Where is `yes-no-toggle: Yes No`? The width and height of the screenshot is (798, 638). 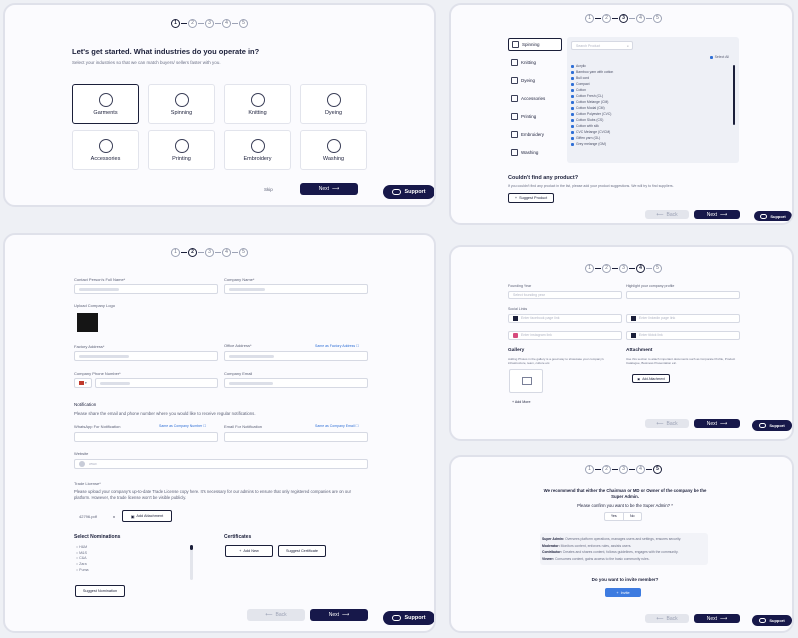 yes-no-toggle: Yes No is located at coordinates (623, 516).